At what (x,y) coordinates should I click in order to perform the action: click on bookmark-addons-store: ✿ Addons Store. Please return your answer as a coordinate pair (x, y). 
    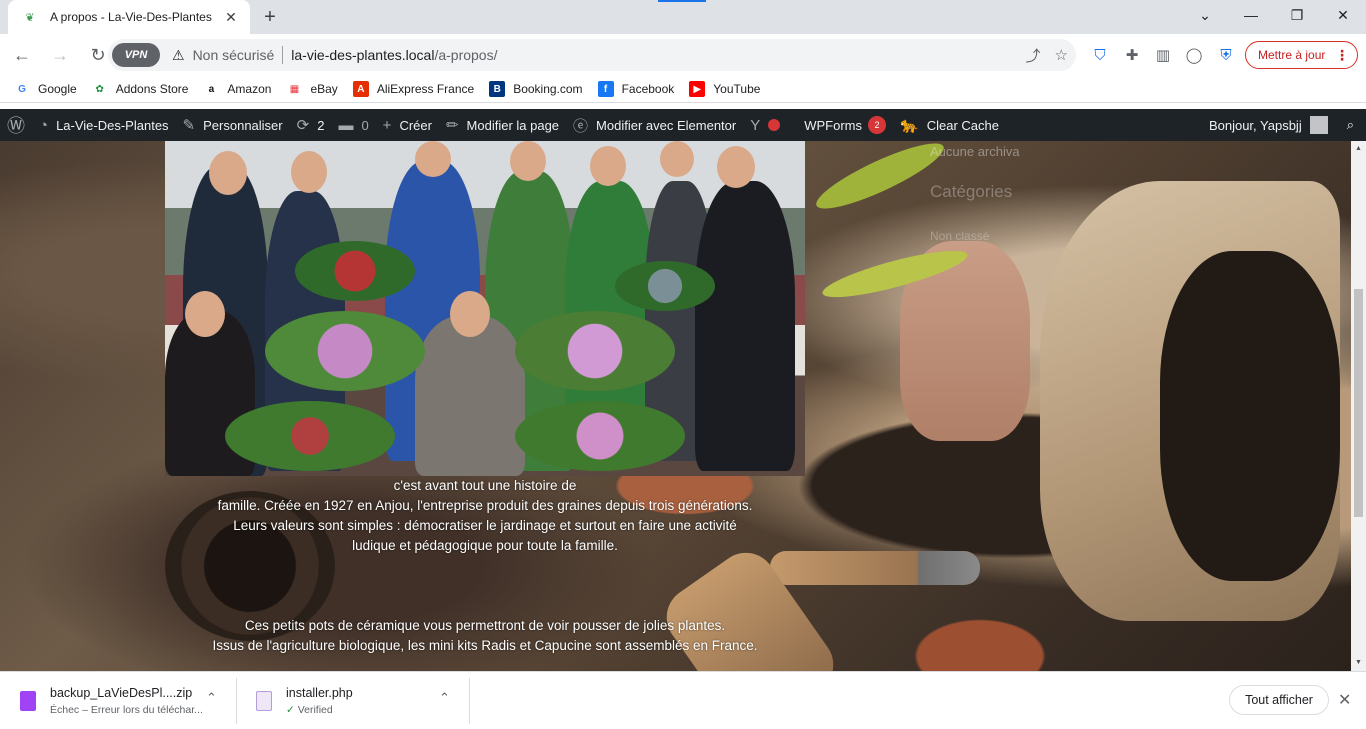
    Looking at the image, I should click on (140, 89).